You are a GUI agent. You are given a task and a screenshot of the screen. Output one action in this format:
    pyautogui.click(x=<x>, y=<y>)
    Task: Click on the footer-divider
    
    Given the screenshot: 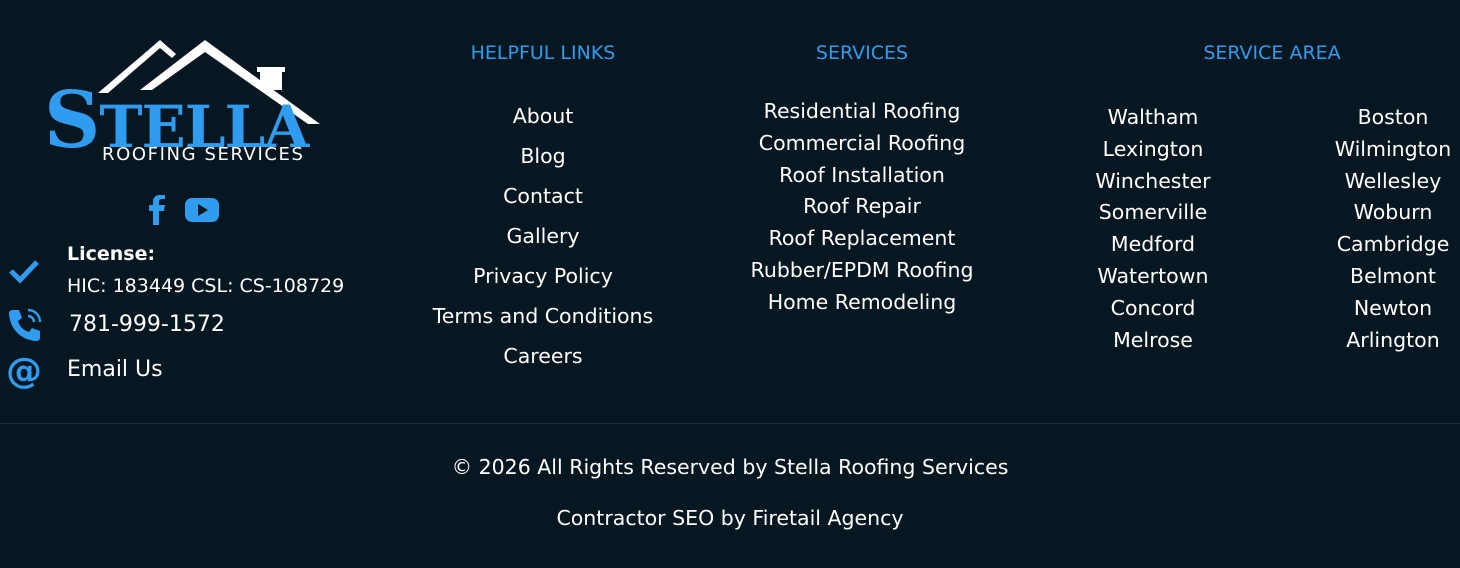 What is the action you would take?
    pyautogui.click(x=730, y=423)
    